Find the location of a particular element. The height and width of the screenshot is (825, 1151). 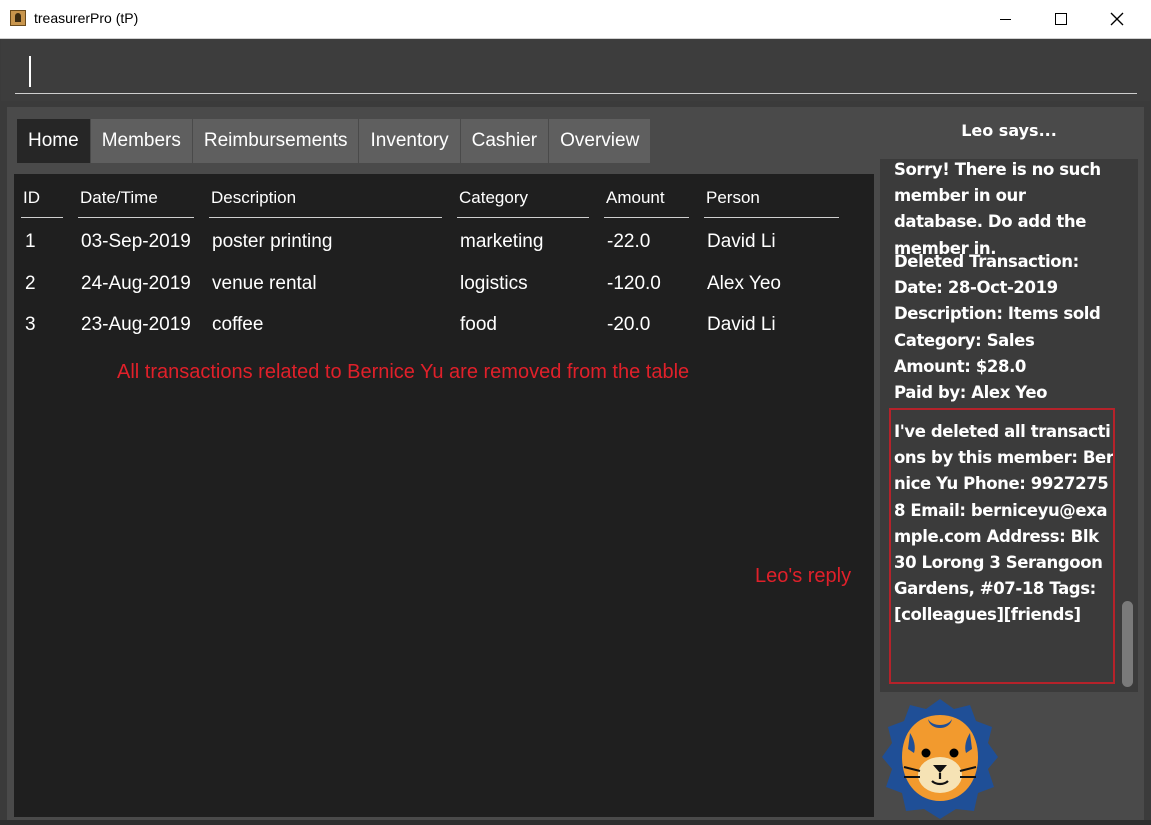

table-cell-amount: -120.0 is located at coordinates (634, 283).